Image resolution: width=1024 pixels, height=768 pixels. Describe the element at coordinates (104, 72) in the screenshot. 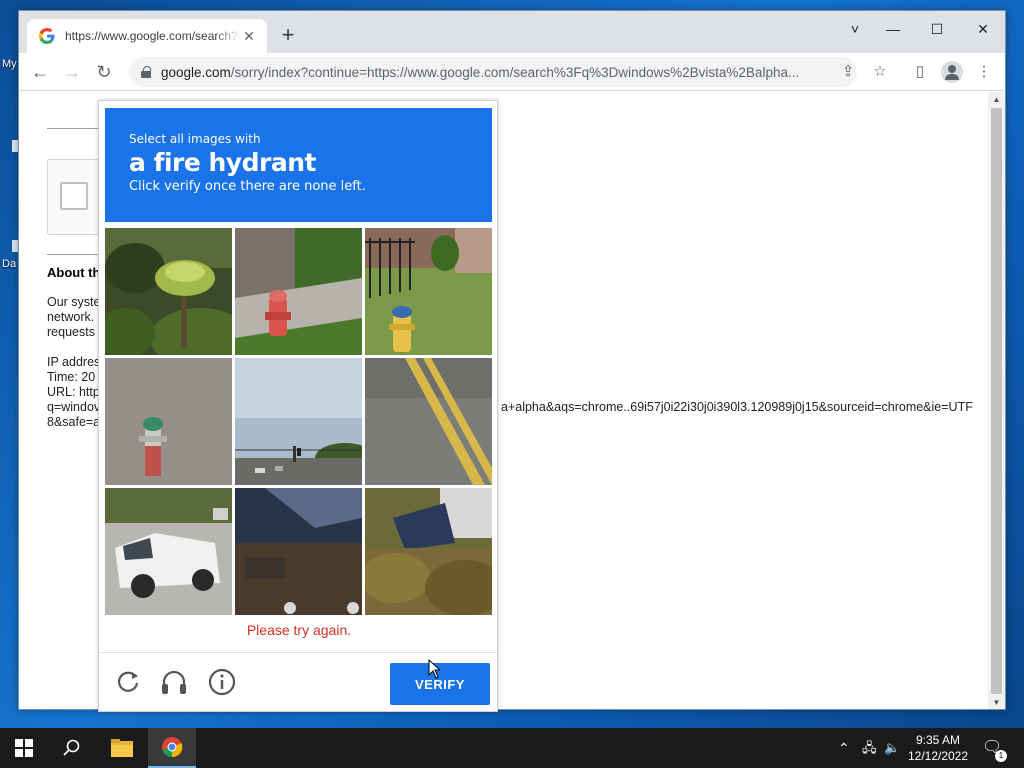

I see `reload-icon: ↻` at that location.